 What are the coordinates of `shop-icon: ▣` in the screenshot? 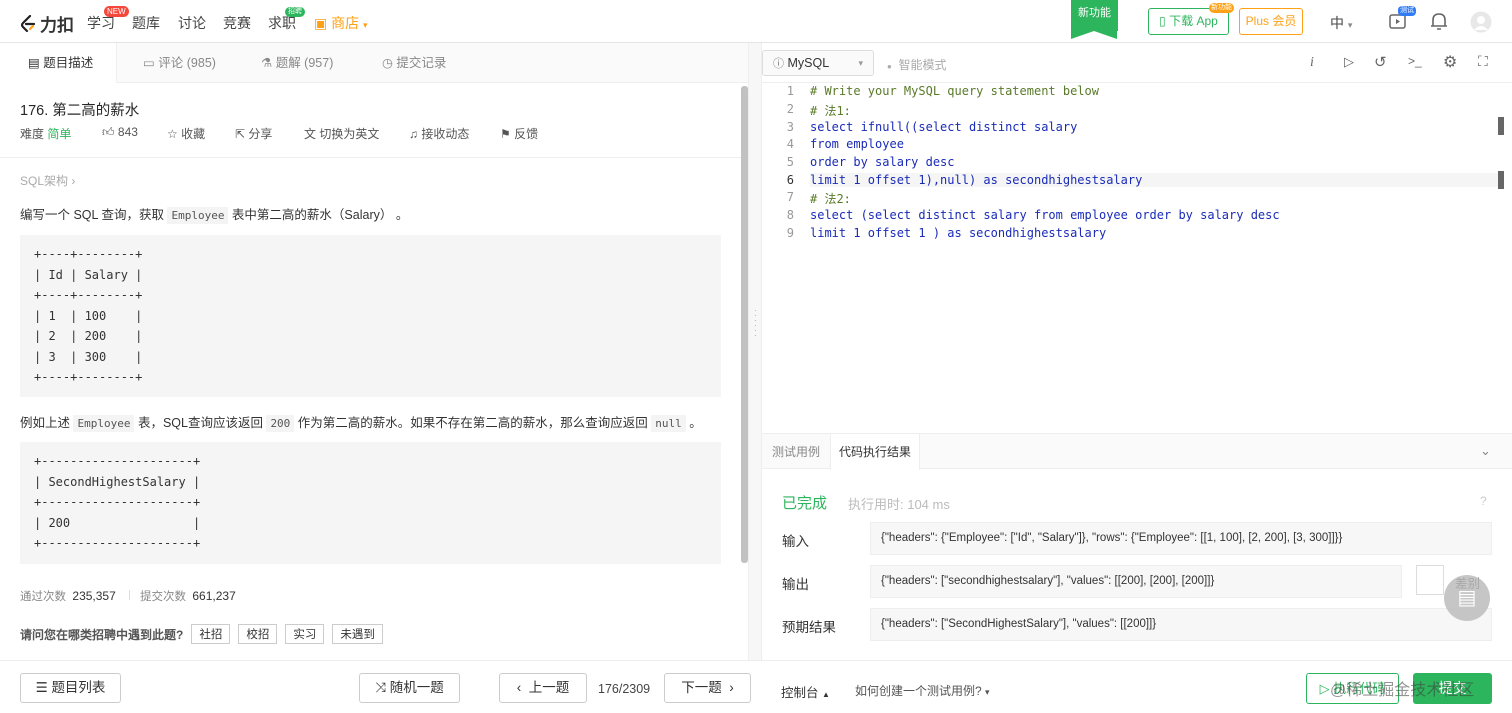 It's located at (321, 23).